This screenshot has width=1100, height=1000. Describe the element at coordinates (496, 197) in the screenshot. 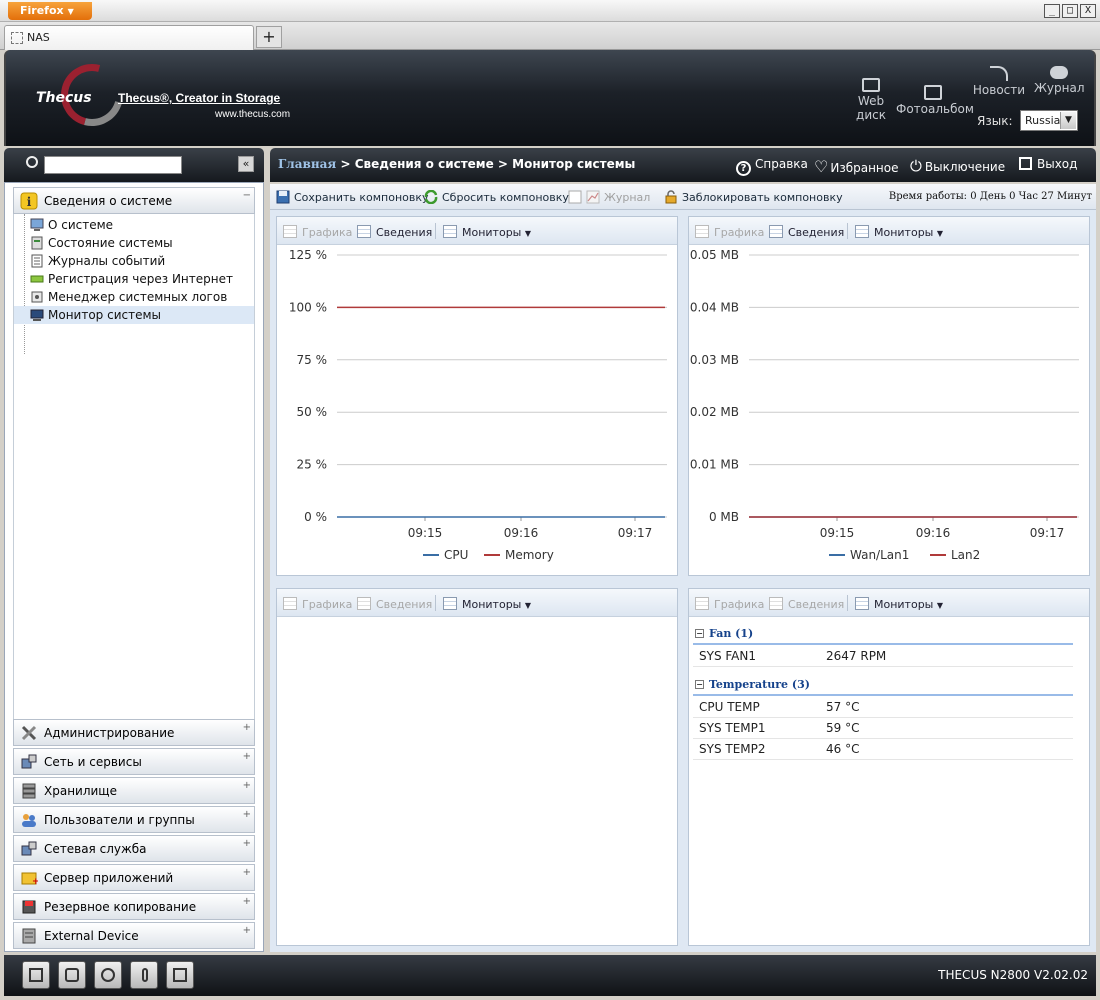

I see `reset-layout-button: Сбросить компоновку` at that location.